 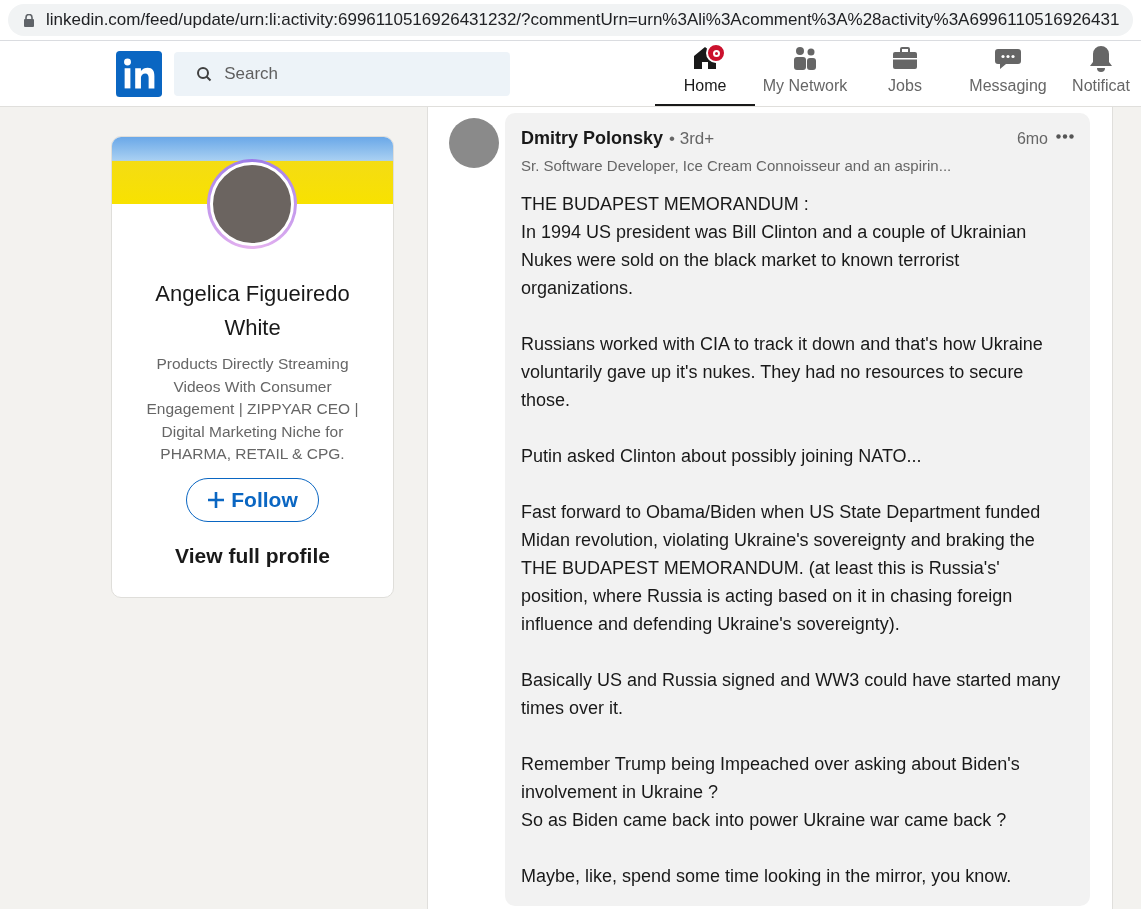 What do you see at coordinates (771, 778) in the screenshot?
I see `comment-text: Remember Trump being Impeached over asking about Biden's involvement in Ukraine ?` at bounding box center [771, 778].